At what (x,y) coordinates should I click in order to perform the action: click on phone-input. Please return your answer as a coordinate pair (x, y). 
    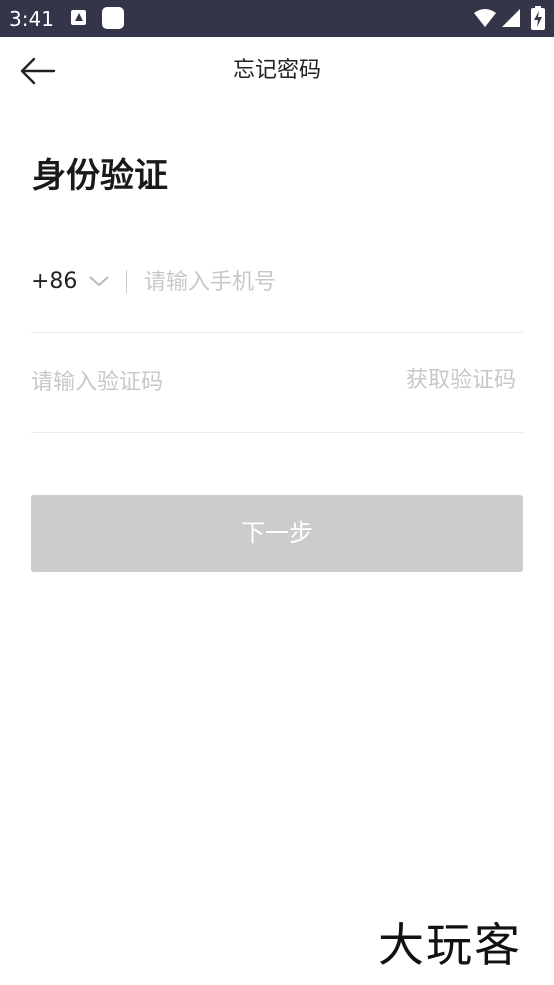
    Looking at the image, I should click on (329, 282).